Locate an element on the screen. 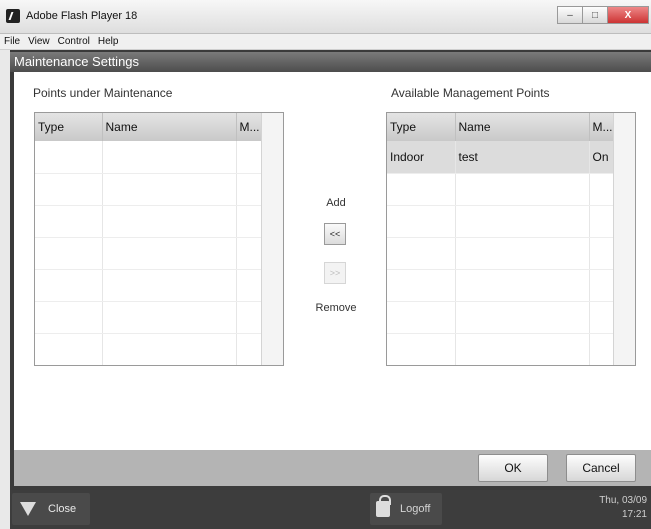  window-titlebar: Adobe Flash Player 18 – □ X is located at coordinates (325, 17).